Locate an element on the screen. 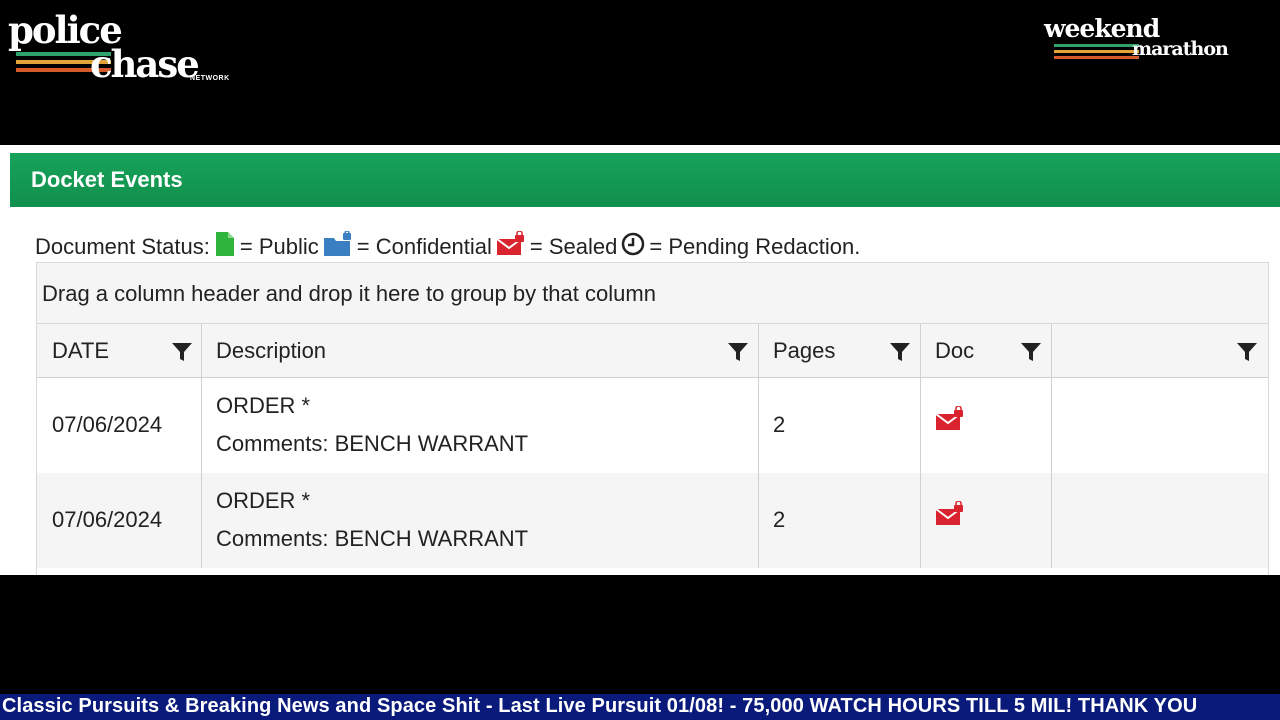 The image size is (1280, 720). confidential-folder-icon is located at coordinates (338, 246).